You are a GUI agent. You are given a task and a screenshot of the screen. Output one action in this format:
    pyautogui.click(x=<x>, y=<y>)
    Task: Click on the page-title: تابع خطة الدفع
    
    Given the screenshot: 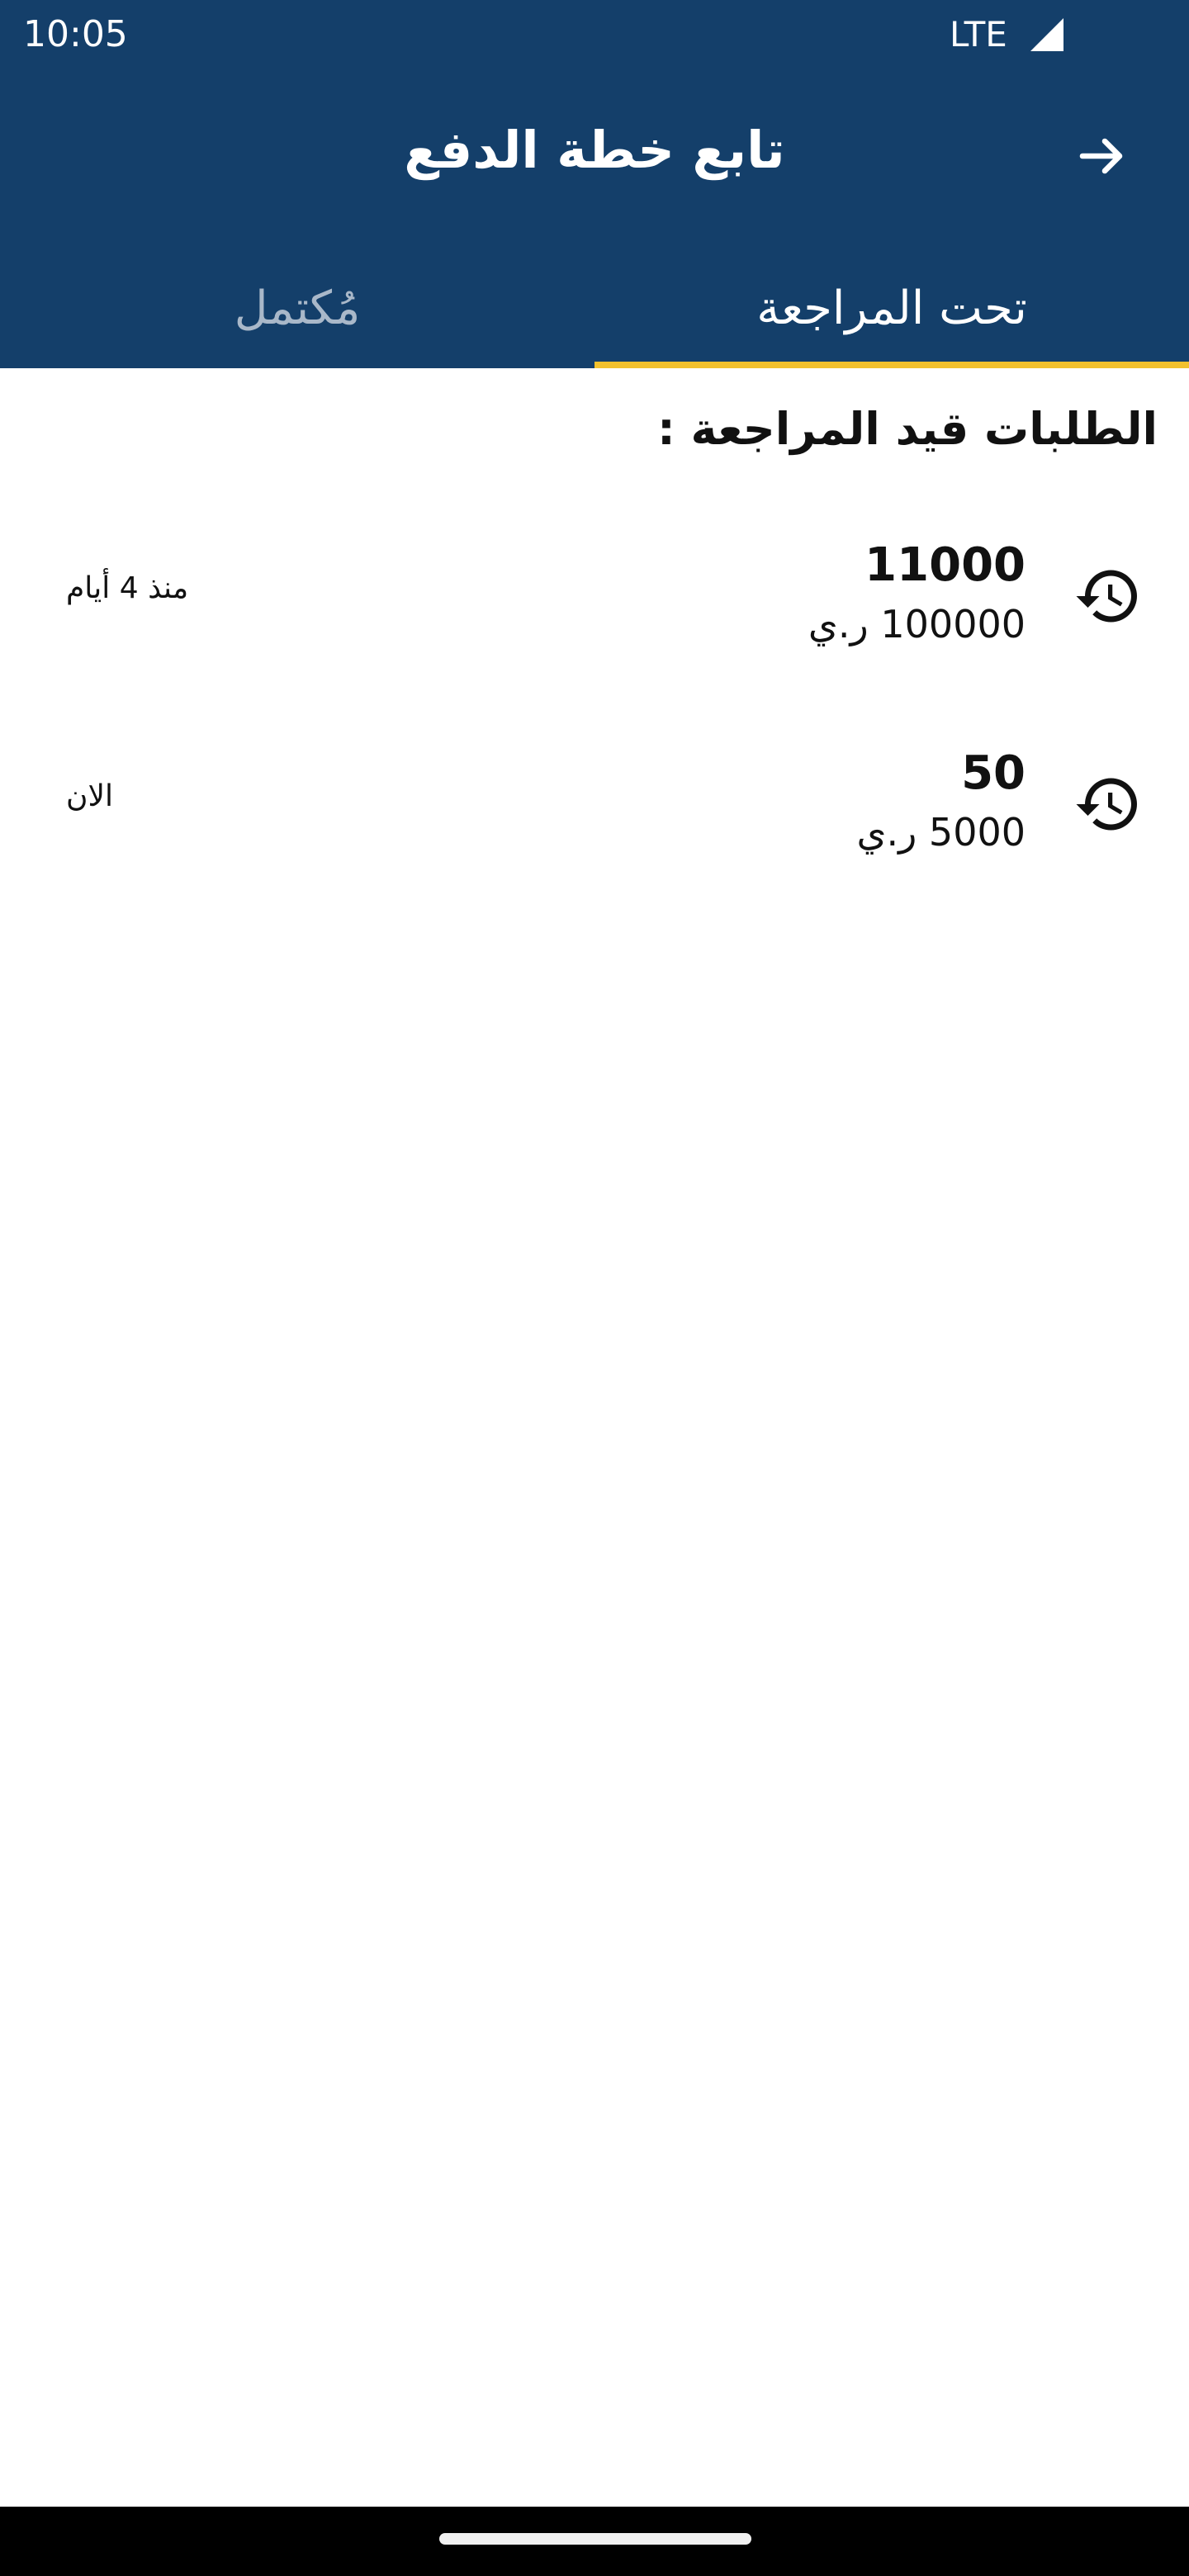 What is the action you would take?
    pyautogui.click(x=594, y=150)
    